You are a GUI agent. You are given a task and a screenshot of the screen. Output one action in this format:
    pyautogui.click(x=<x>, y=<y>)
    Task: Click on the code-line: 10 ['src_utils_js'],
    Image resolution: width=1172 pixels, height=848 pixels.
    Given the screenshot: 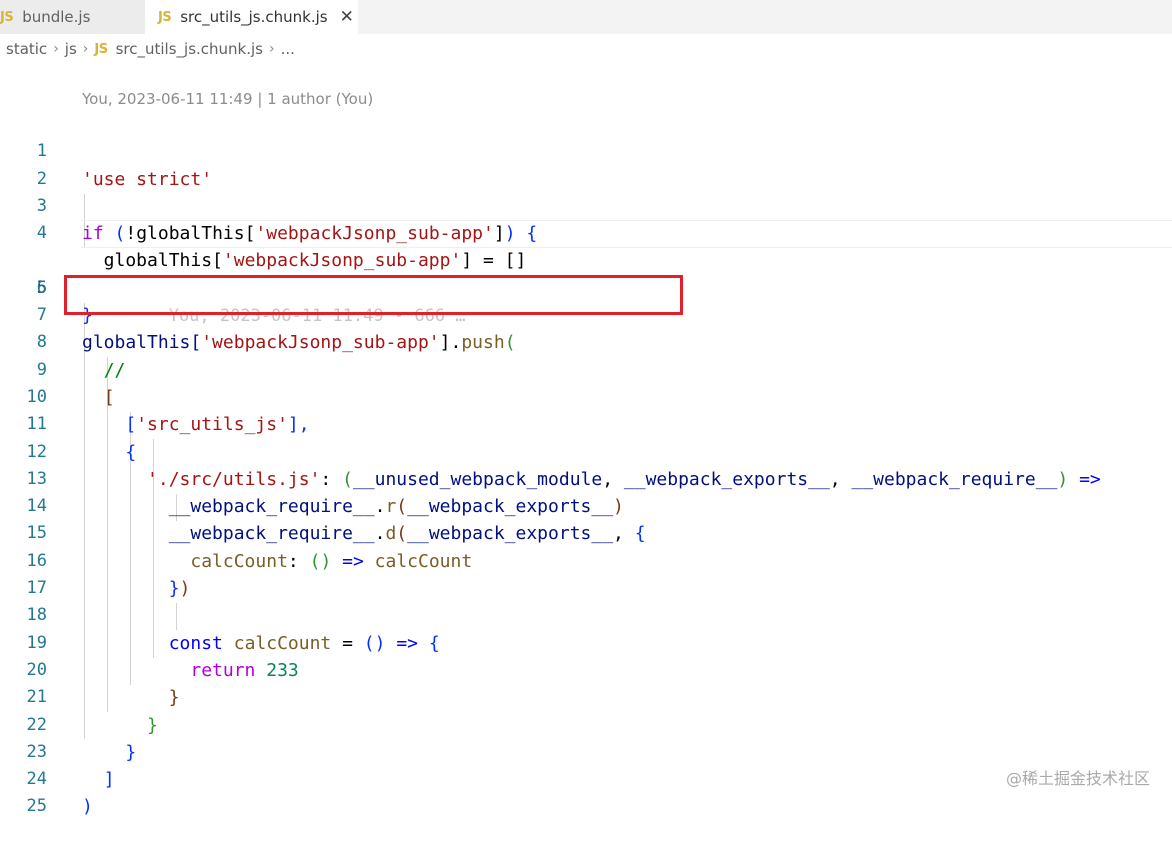 What is the action you would take?
    pyautogui.click(x=586, y=396)
    